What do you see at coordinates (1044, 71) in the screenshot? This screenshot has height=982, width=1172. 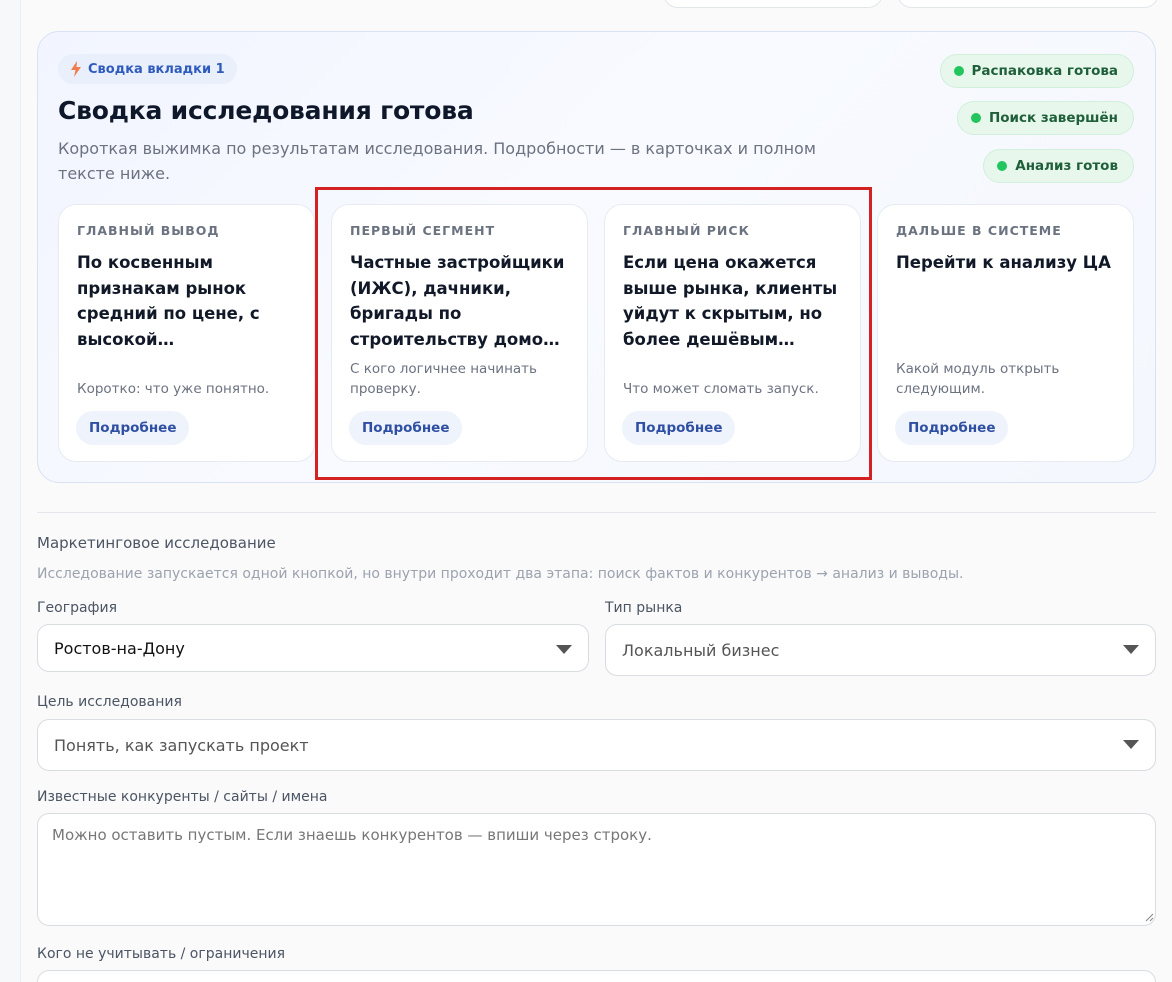 I see `status-label: Распаковка готова` at bounding box center [1044, 71].